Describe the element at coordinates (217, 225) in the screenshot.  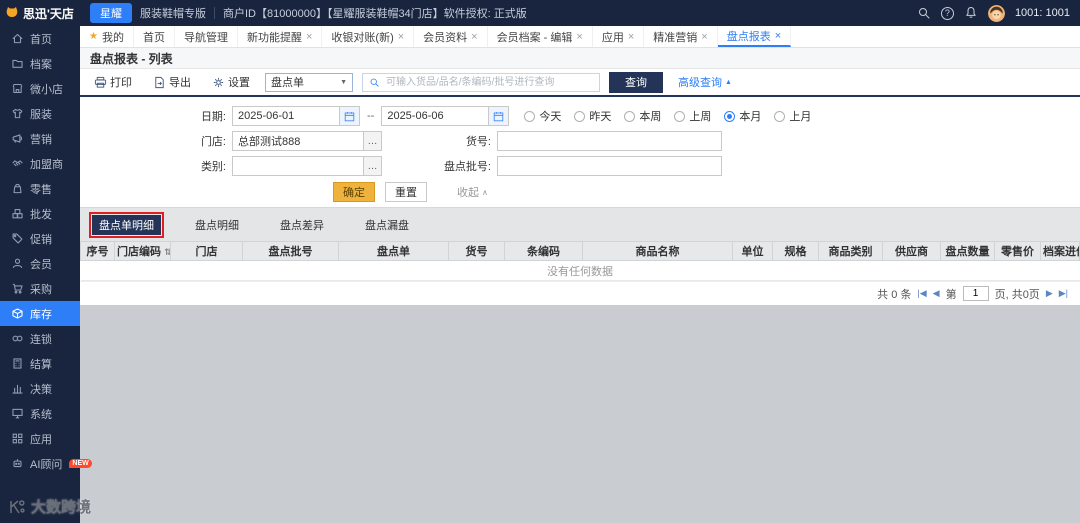
I see `detail-tab-count-detail: 盘点明细` at that location.